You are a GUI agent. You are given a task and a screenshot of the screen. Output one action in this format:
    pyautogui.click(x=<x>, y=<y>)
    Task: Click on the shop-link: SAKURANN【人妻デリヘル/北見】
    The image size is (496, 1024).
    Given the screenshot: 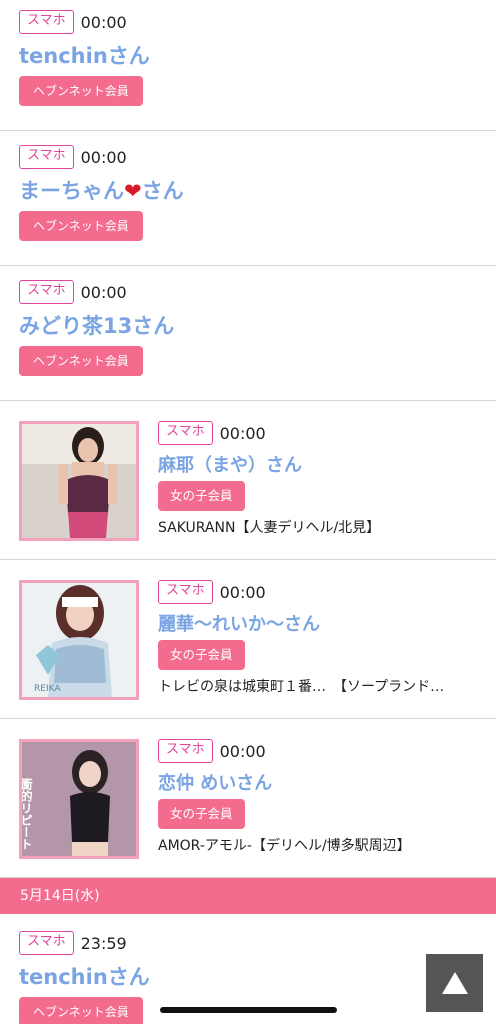 What is the action you would take?
    pyautogui.click(x=319, y=527)
    